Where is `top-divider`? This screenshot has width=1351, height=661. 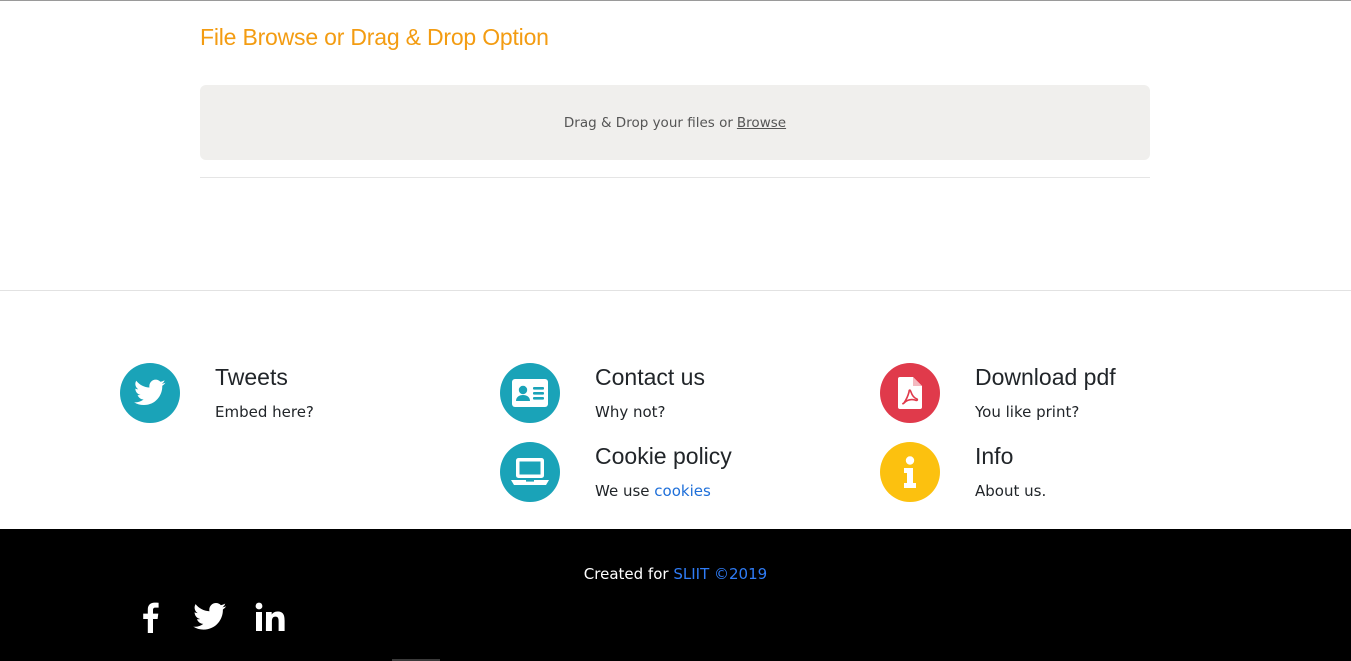 top-divider is located at coordinates (675, 0).